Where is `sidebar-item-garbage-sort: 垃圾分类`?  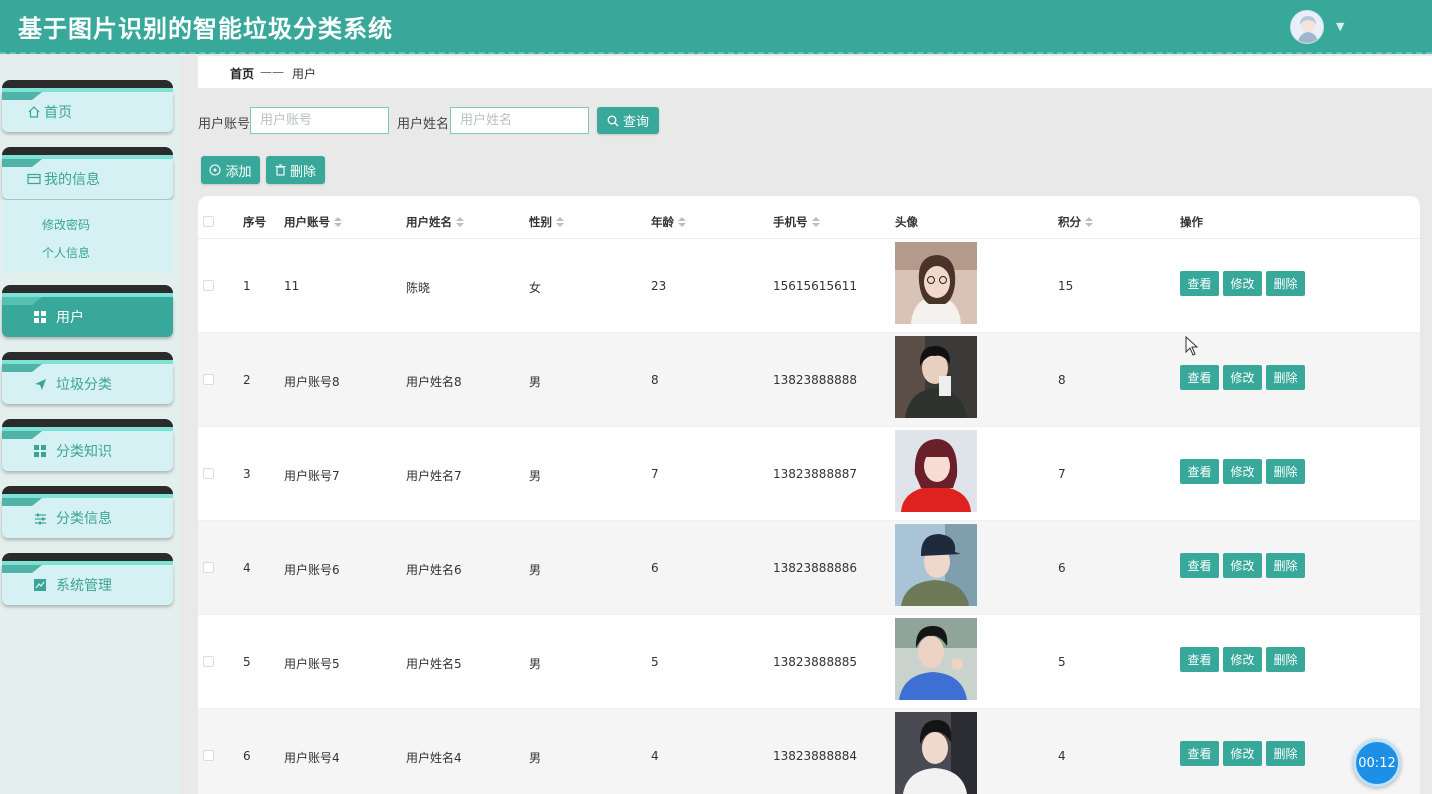 sidebar-item-garbage-sort: 垃圾分类 is located at coordinates (87, 378).